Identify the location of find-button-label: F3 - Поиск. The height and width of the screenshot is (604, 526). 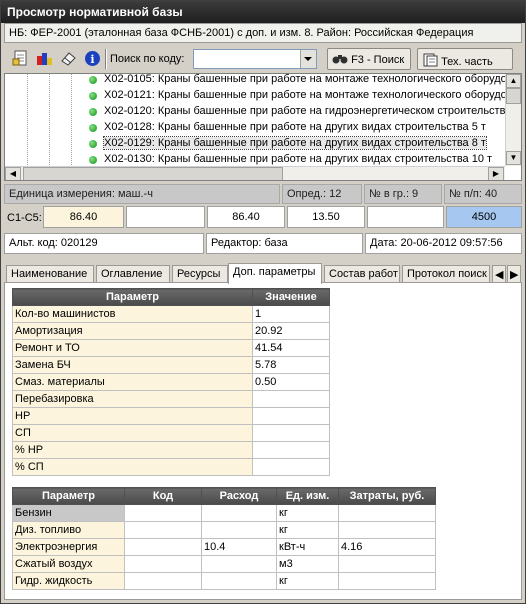
(378, 60).